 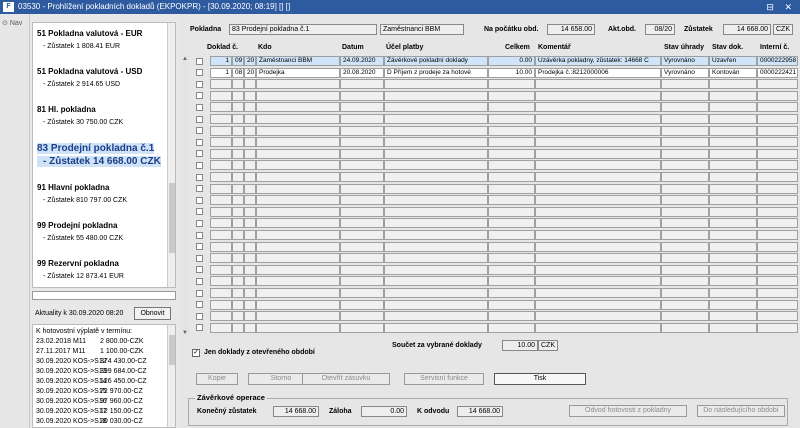 What do you see at coordinates (185, 59) in the screenshot?
I see `scroll-up-icon: ▲` at bounding box center [185, 59].